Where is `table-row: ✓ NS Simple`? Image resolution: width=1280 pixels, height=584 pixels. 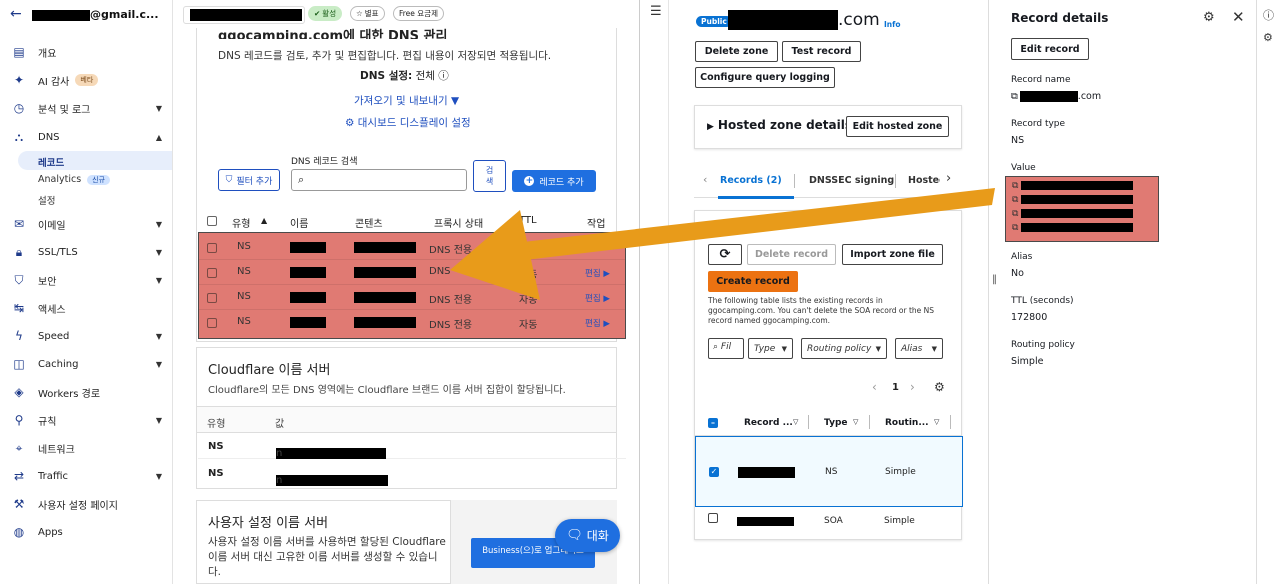 table-row: ✓ NS Simple is located at coordinates (829, 471).